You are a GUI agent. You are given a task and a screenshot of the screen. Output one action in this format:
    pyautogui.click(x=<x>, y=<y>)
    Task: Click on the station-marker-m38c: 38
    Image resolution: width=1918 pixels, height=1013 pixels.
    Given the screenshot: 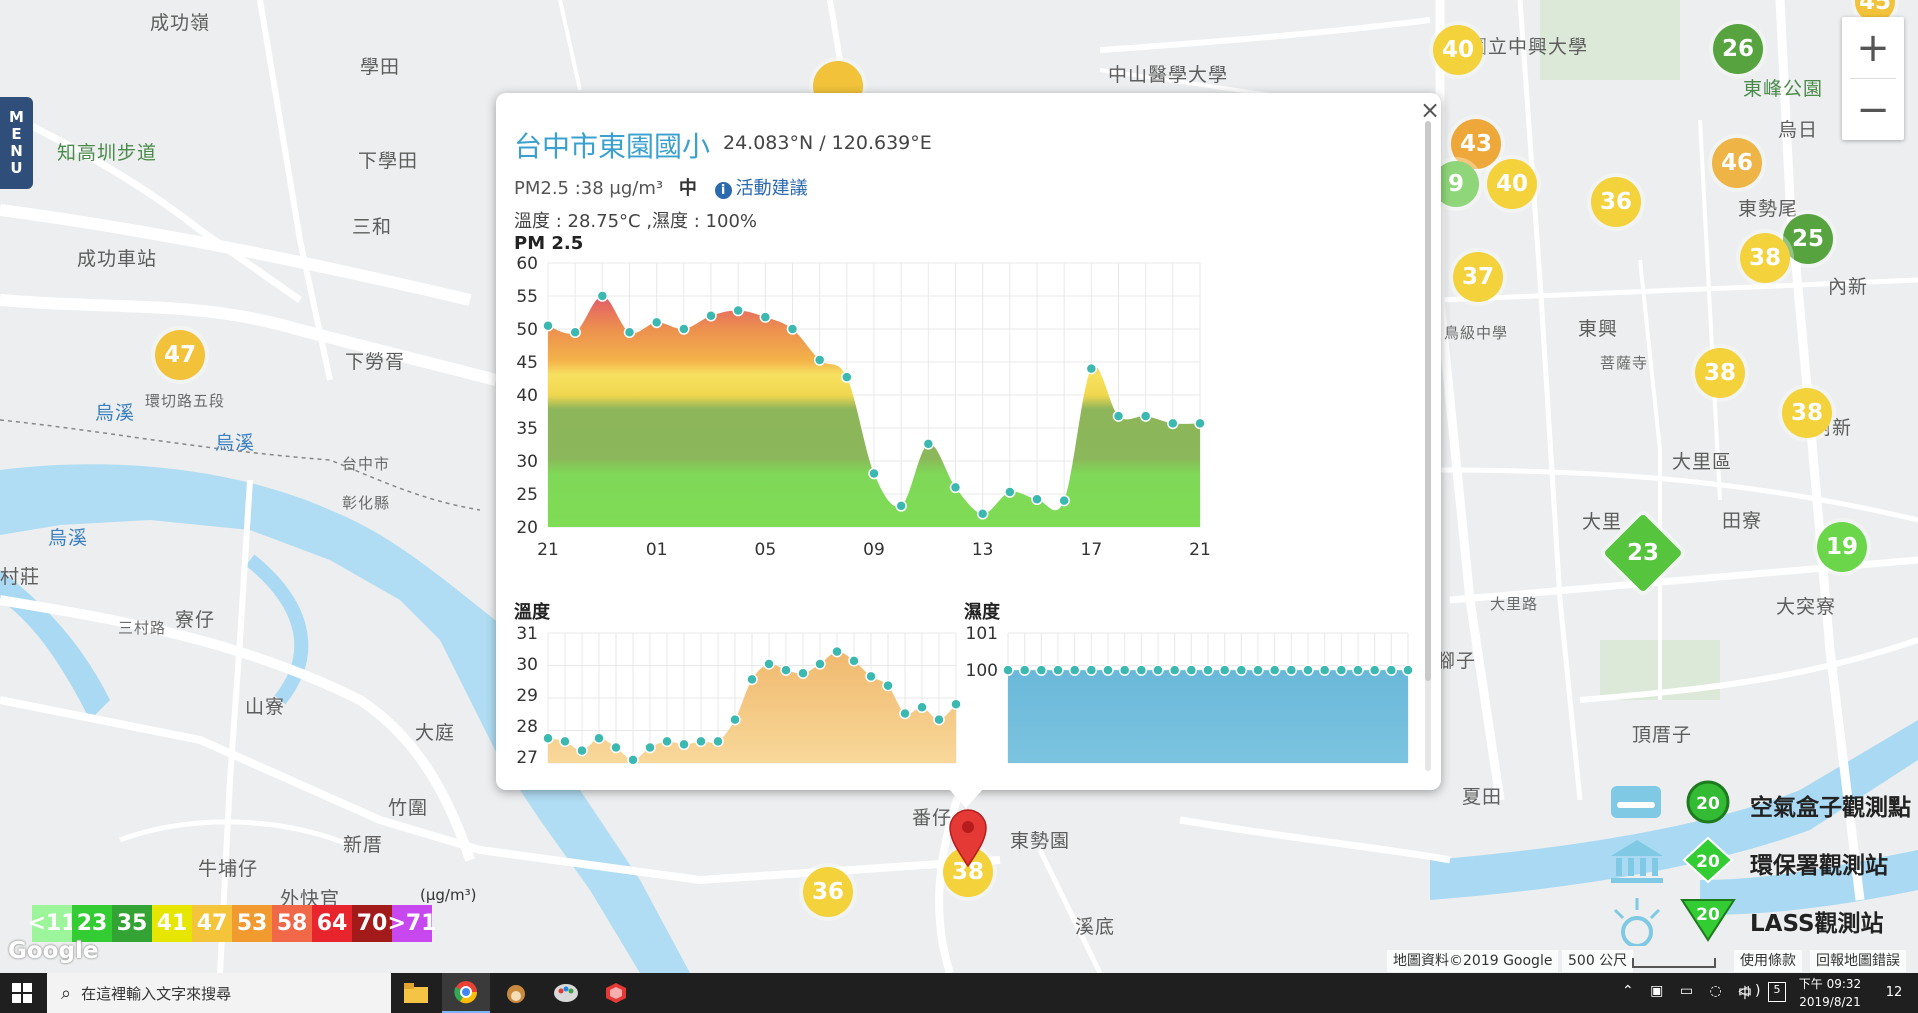 What is the action you would take?
    pyautogui.click(x=1807, y=413)
    